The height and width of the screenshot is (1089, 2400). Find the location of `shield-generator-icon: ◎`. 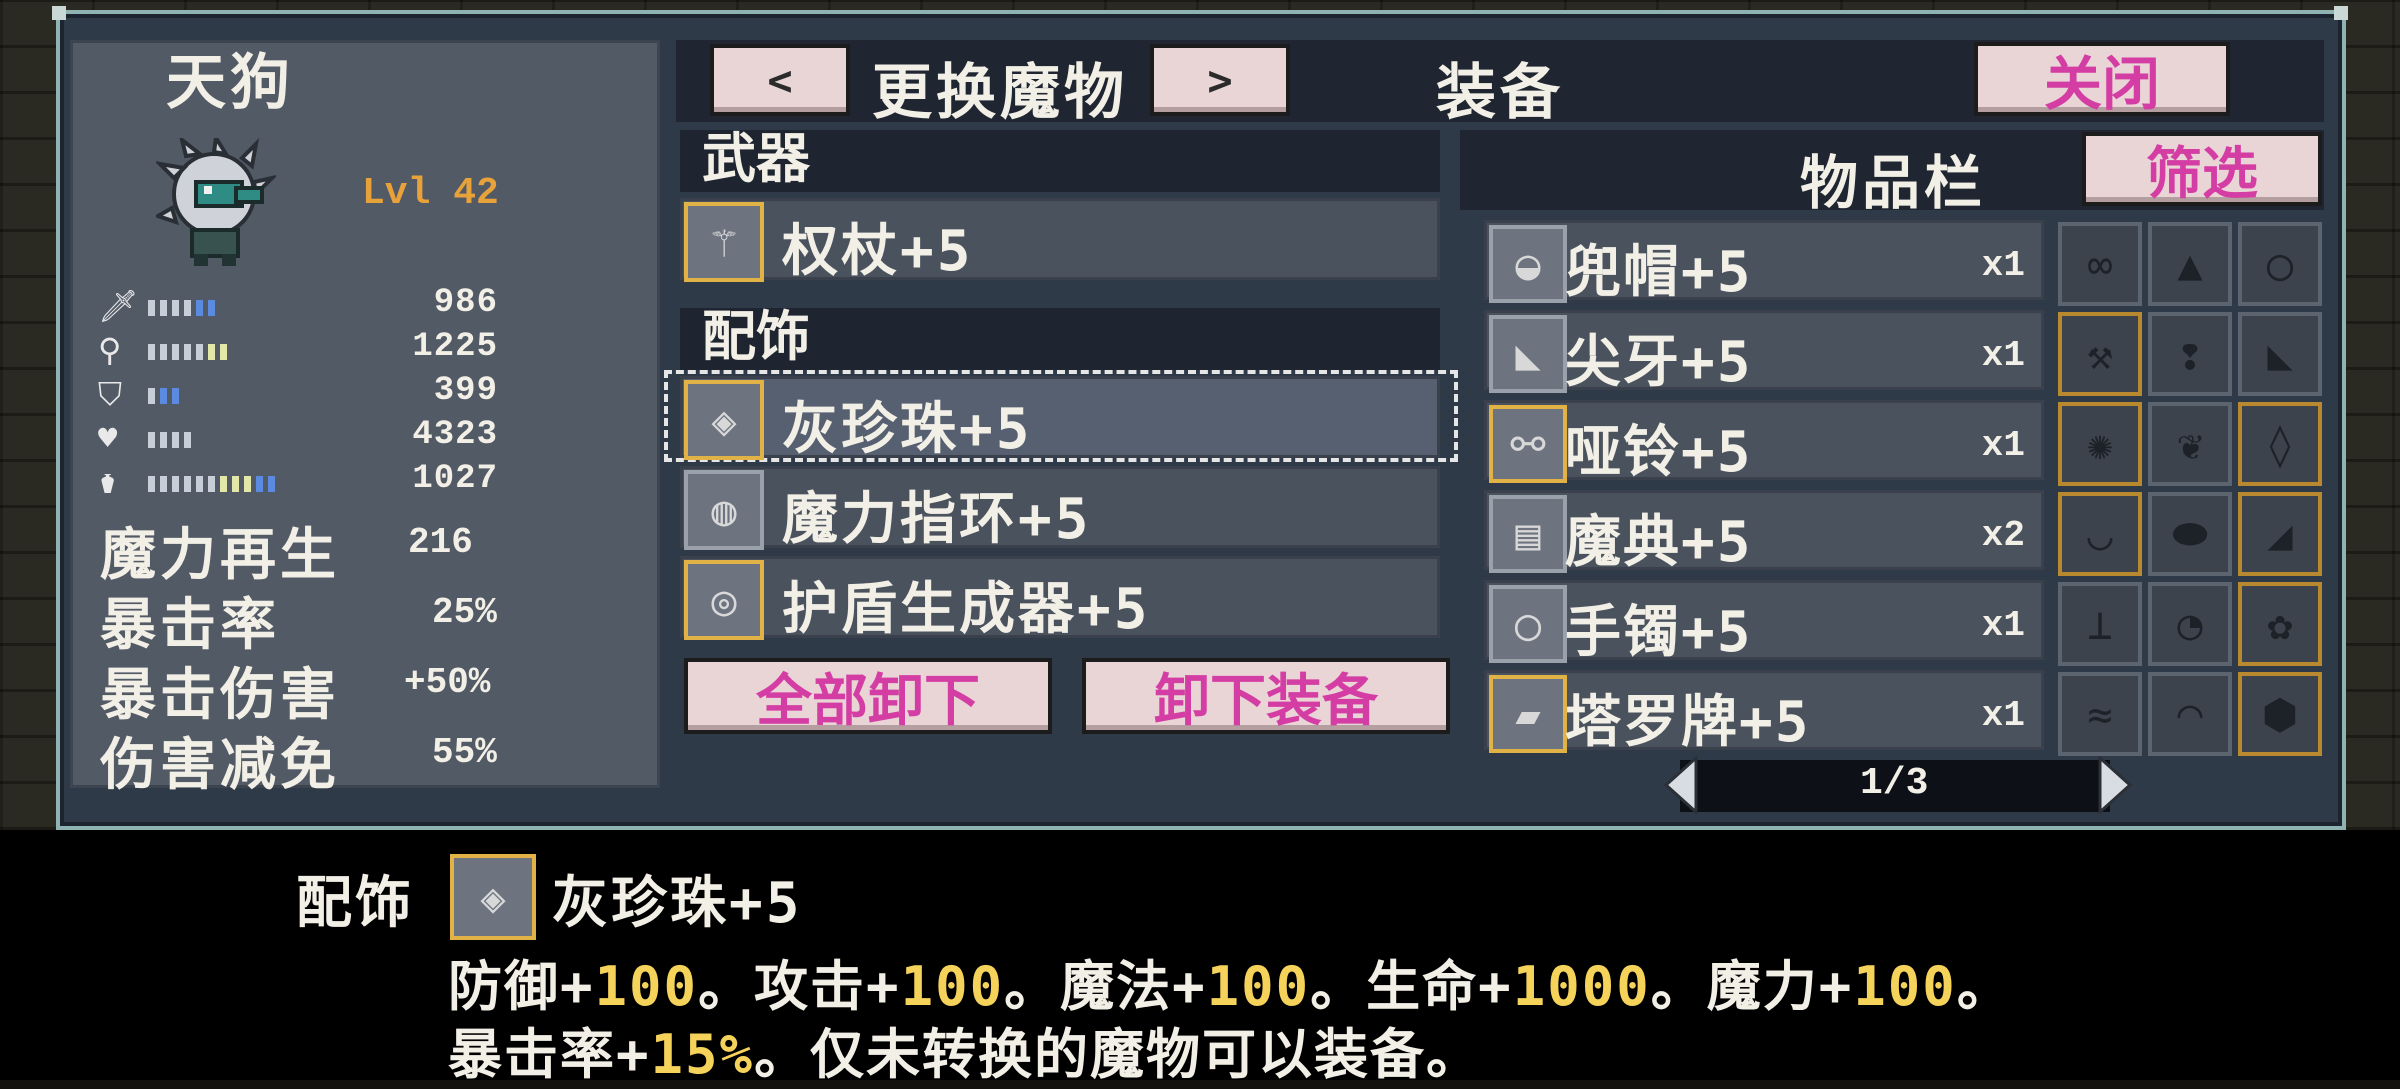

shield-generator-icon: ◎ is located at coordinates (724, 600).